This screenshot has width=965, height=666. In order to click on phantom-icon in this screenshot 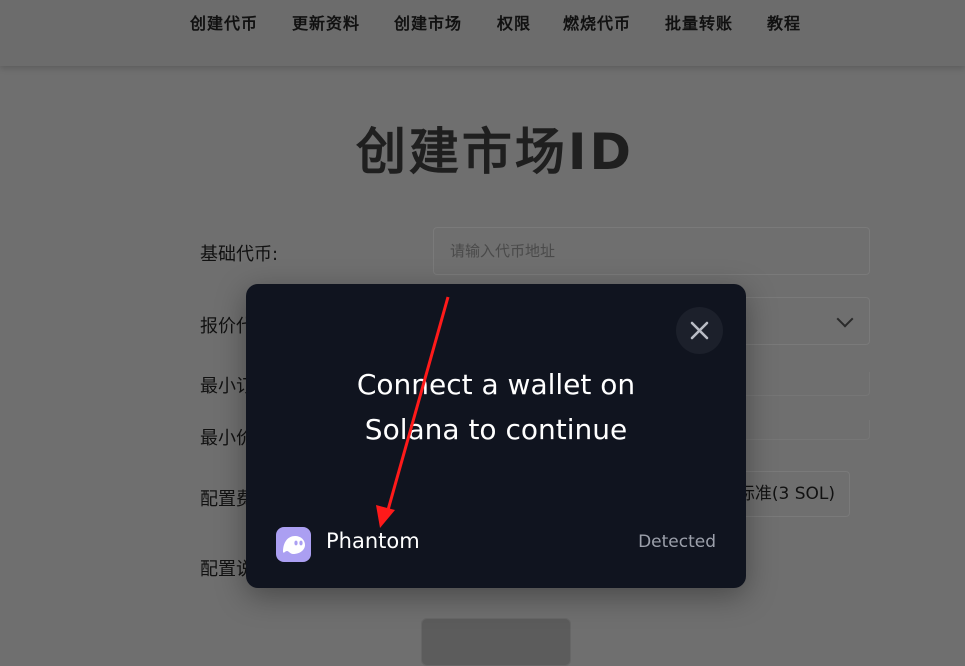, I will do `click(293, 544)`.